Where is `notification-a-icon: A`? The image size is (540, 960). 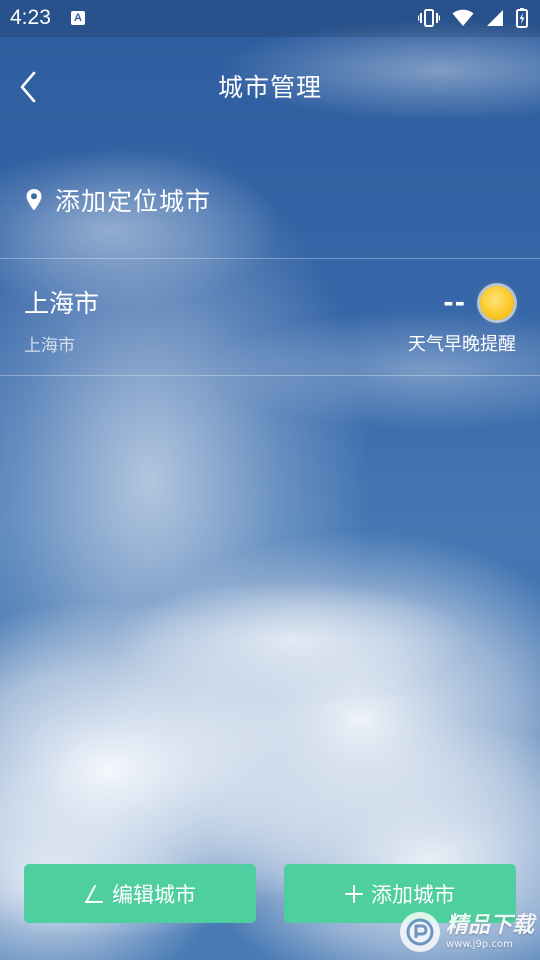 notification-a-icon: A is located at coordinates (78, 18).